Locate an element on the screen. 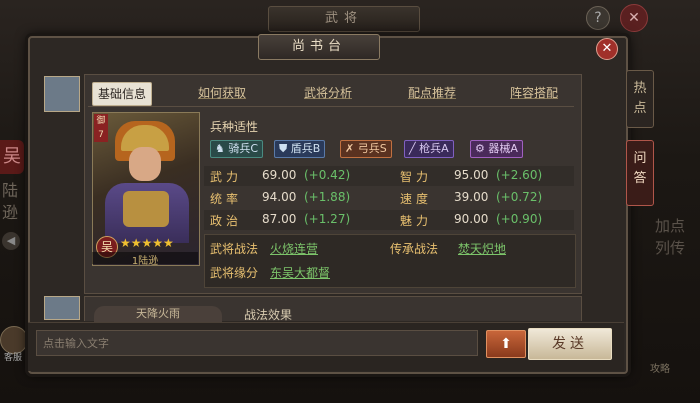 This screenshot has height=403, width=700. background-guide-label: 攻略 is located at coordinates (660, 369).